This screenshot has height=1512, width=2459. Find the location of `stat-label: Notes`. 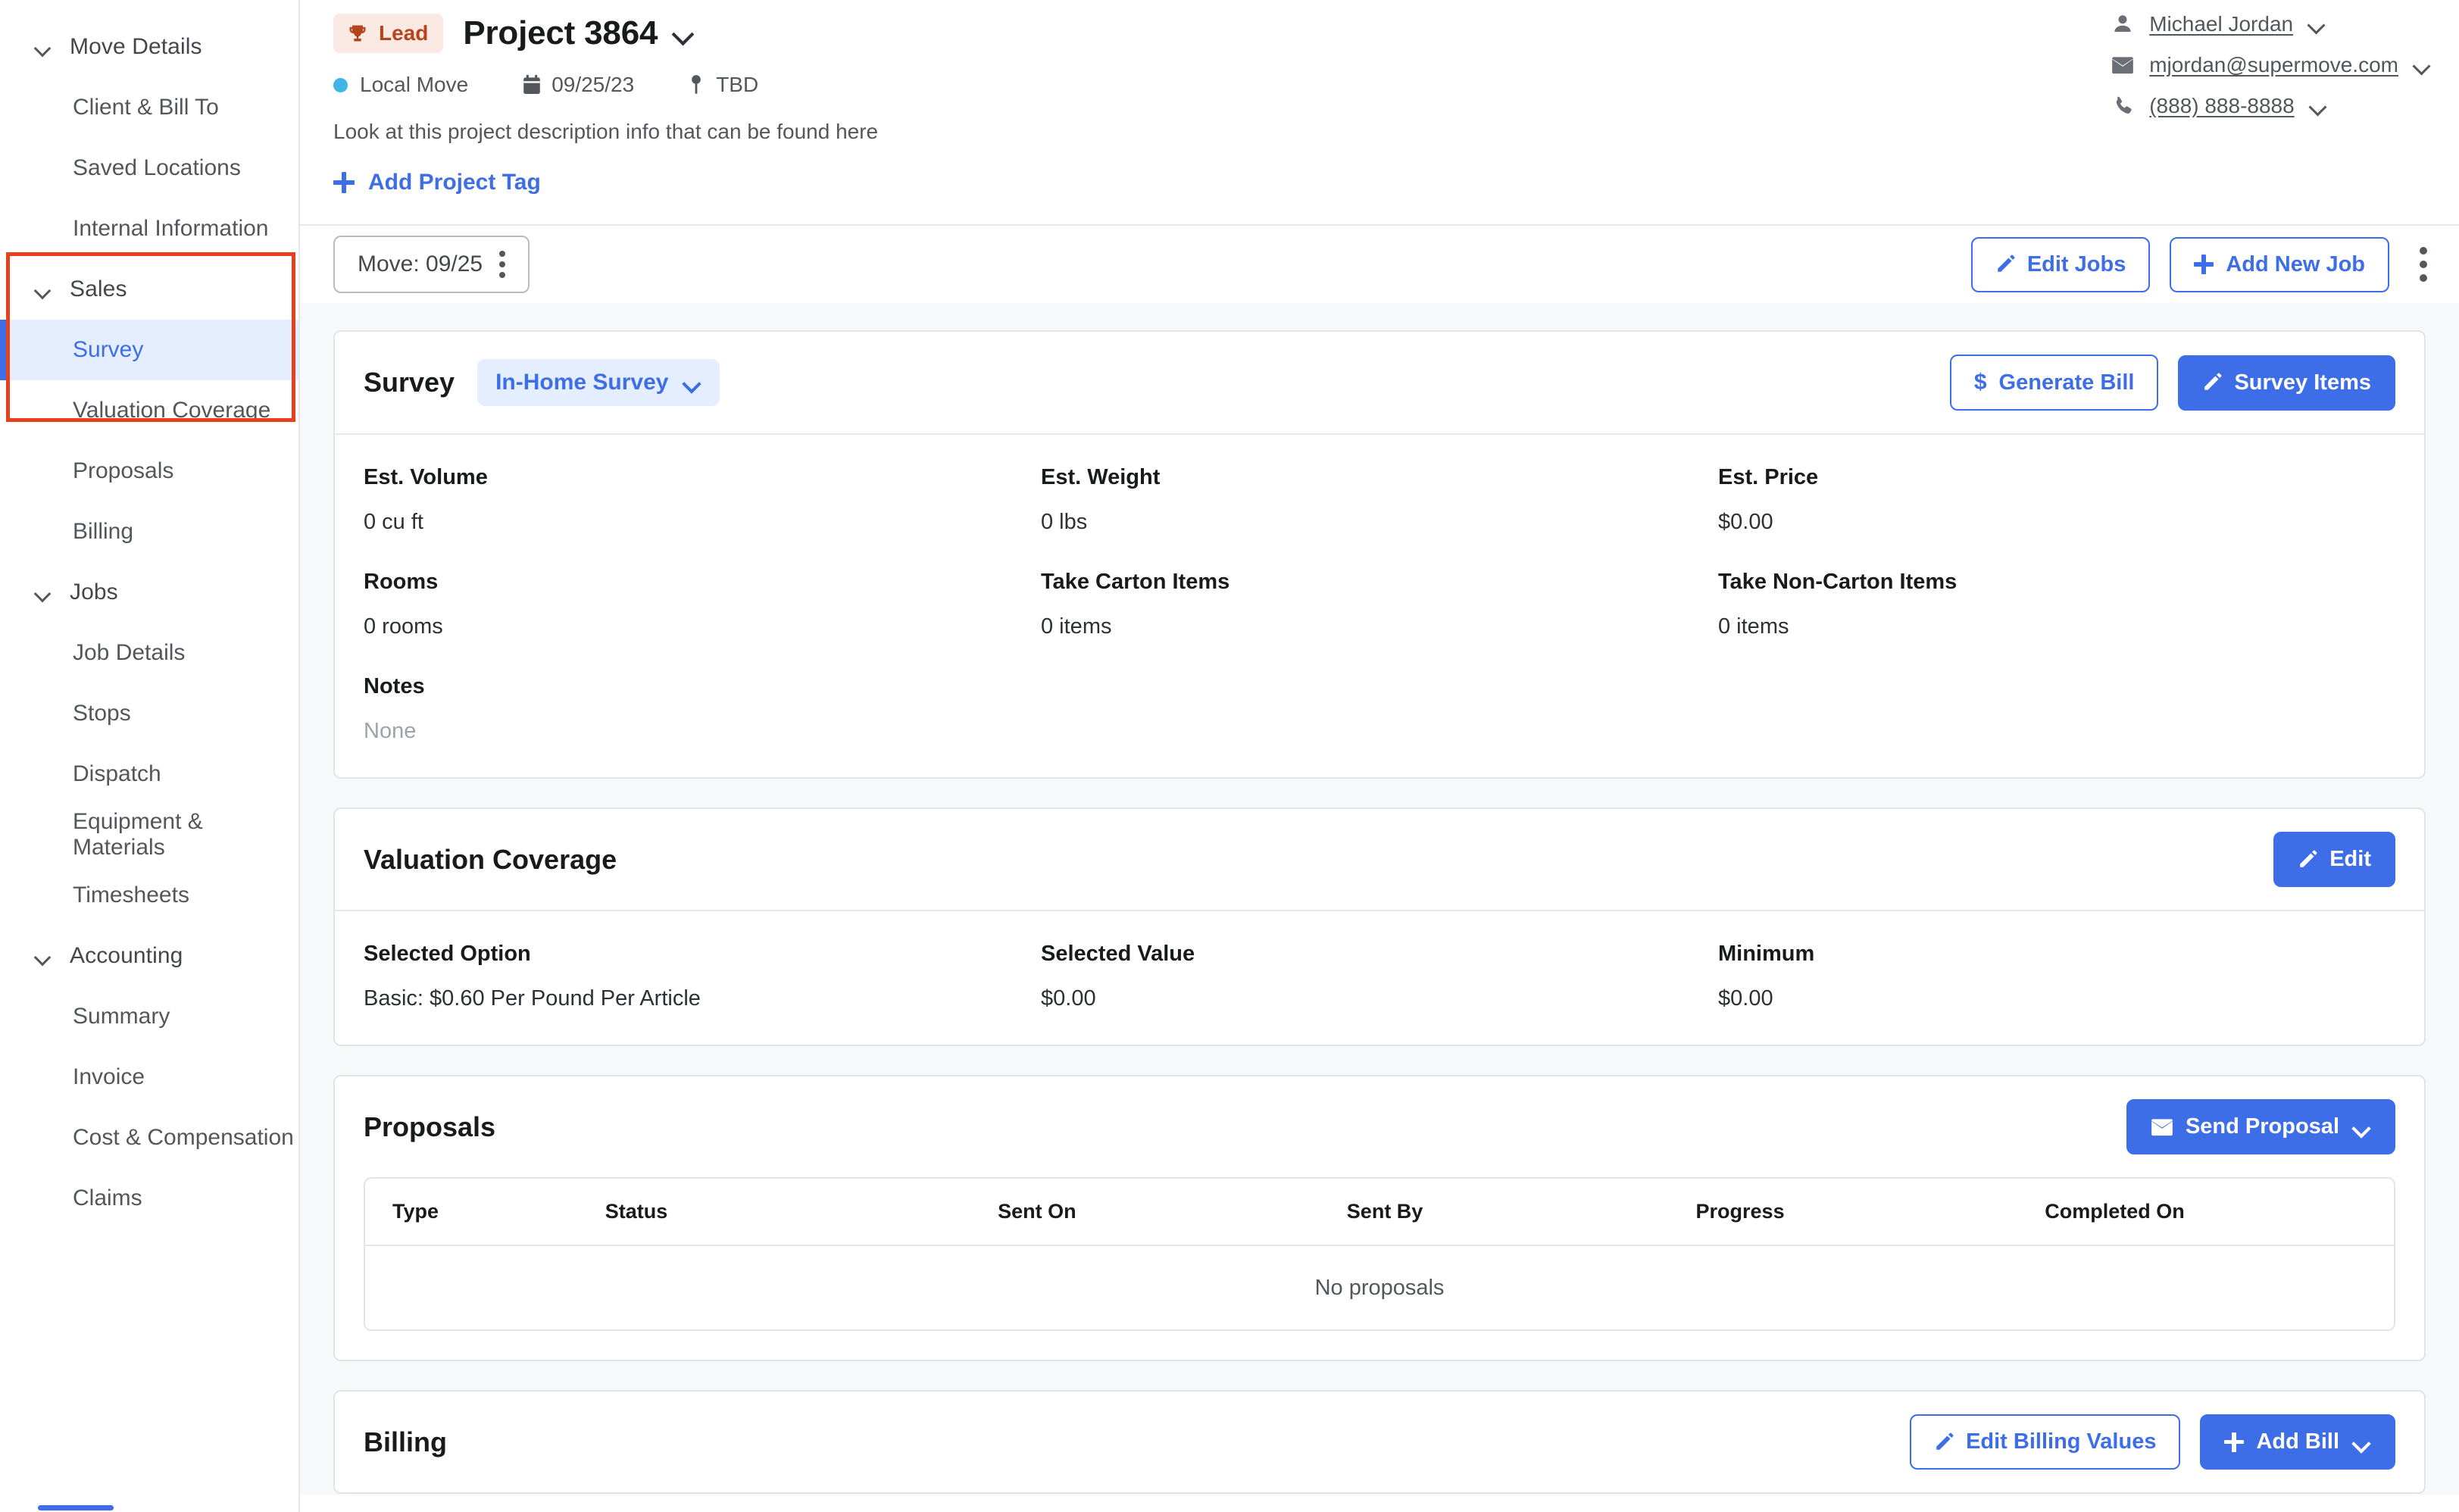

stat-label: Notes is located at coordinates (394, 686).